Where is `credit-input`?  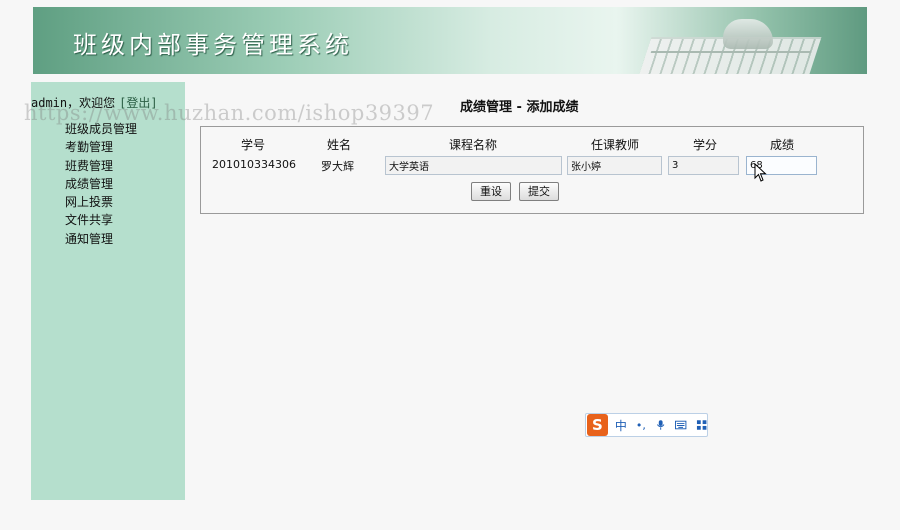
credit-input is located at coordinates (703, 165).